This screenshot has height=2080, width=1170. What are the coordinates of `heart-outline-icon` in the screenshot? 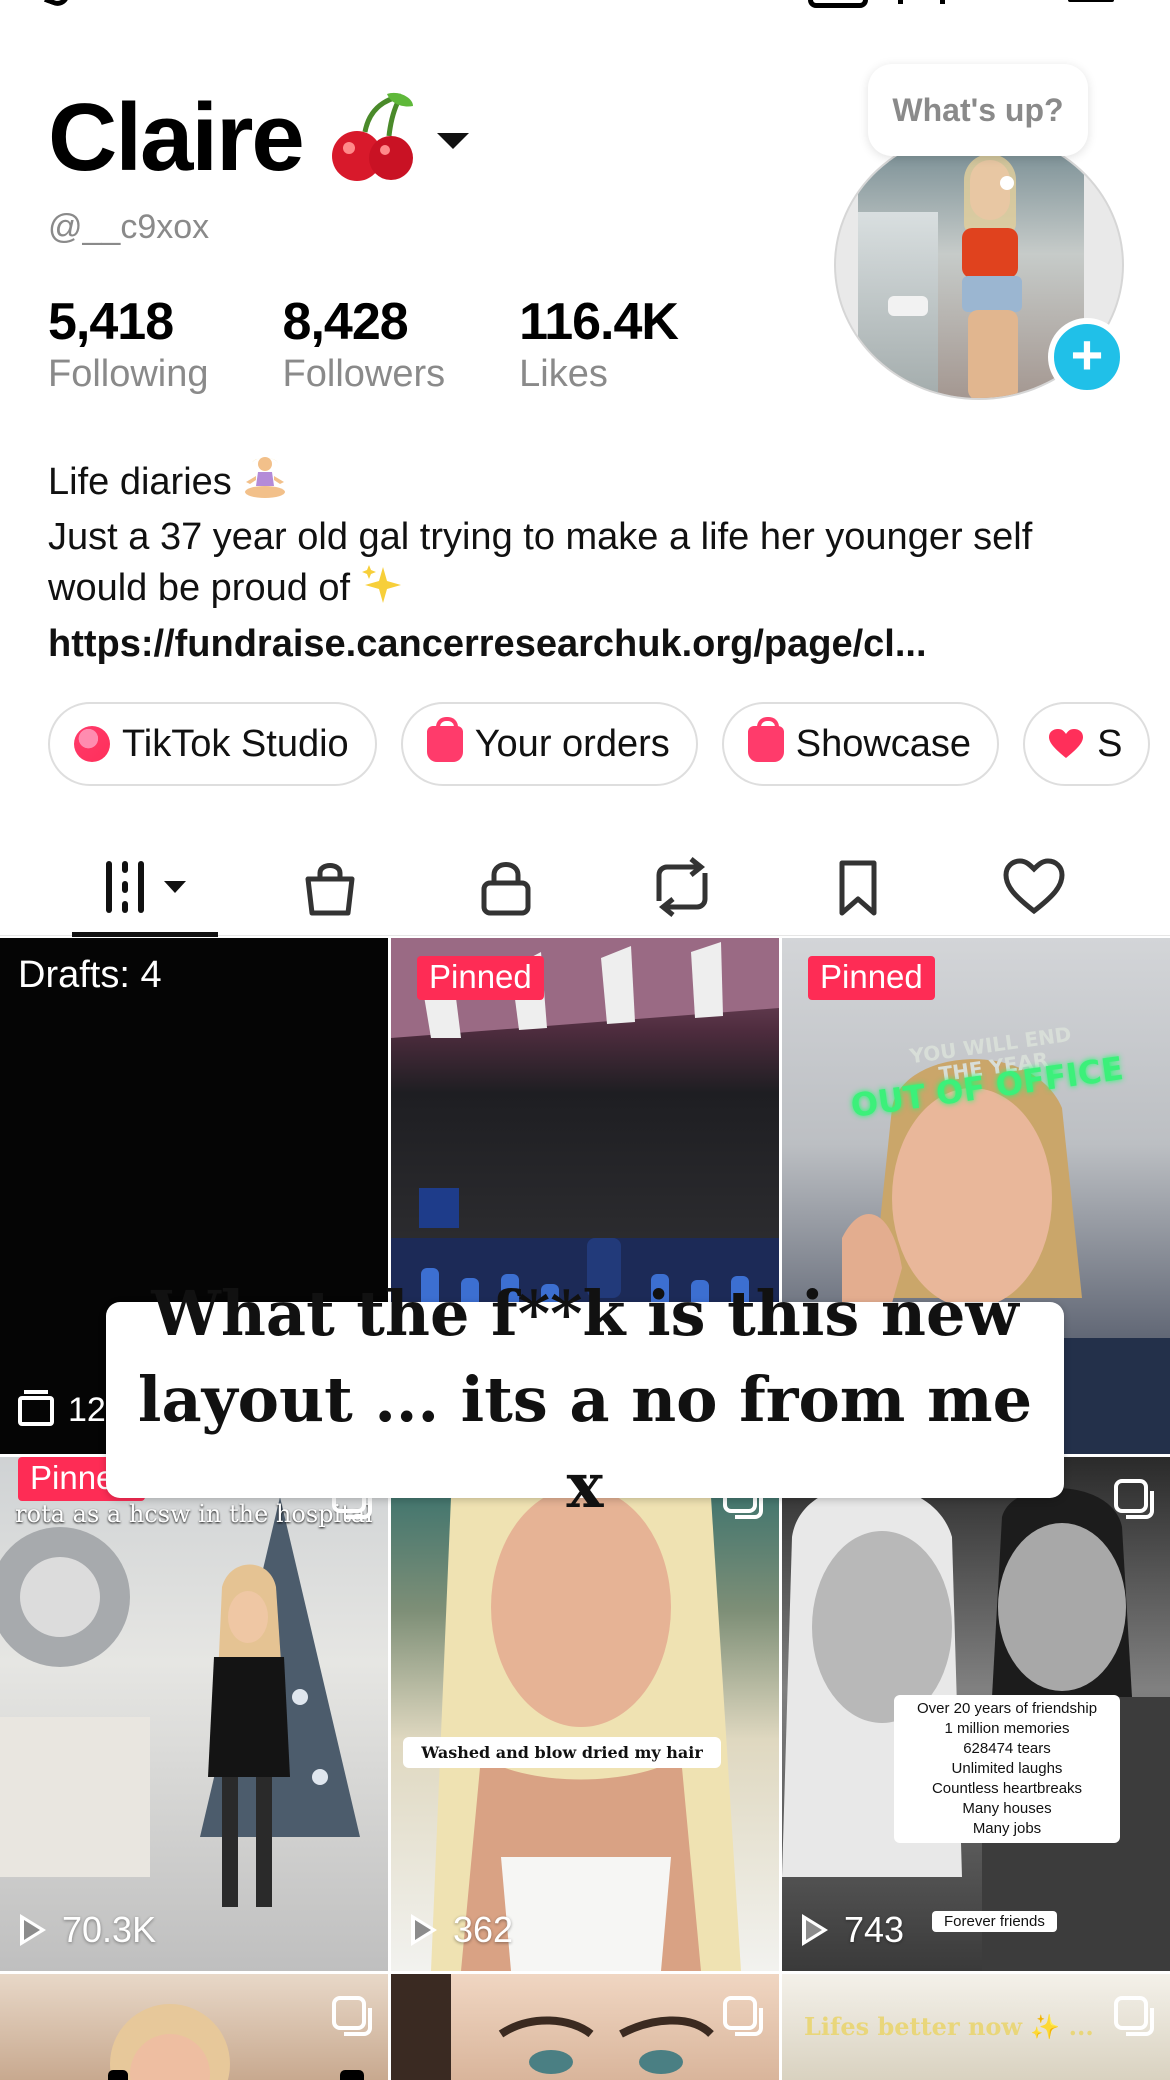 It's located at (1034, 886).